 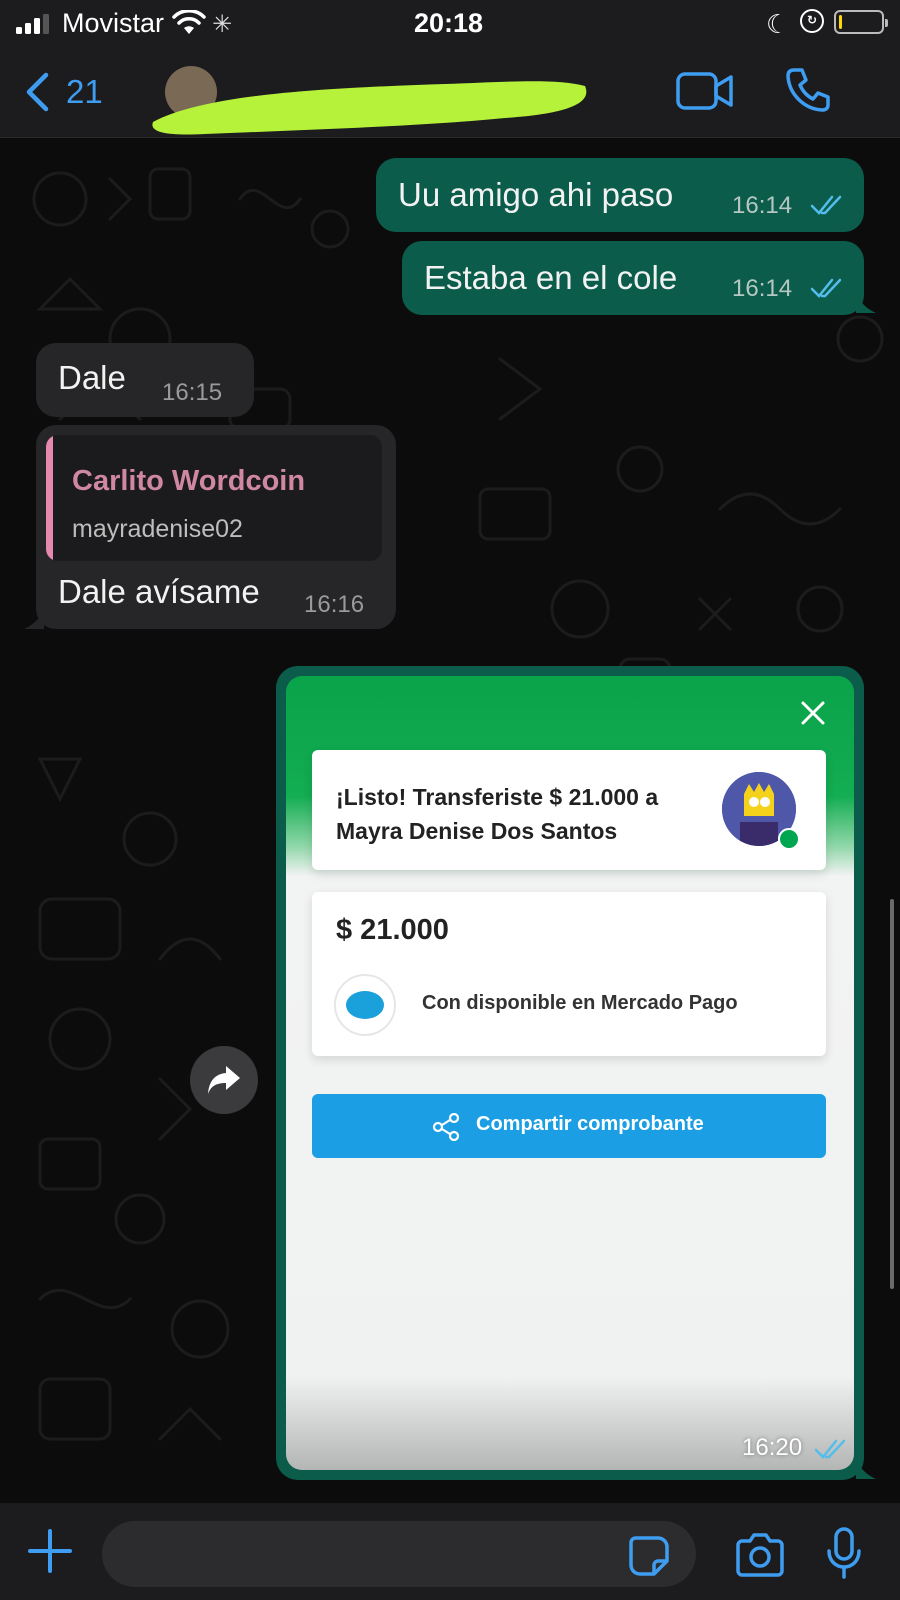 What do you see at coordinates (37, 92) in the screenshot?
I see `chevron-left-icon` at bounding box center [37, 92].